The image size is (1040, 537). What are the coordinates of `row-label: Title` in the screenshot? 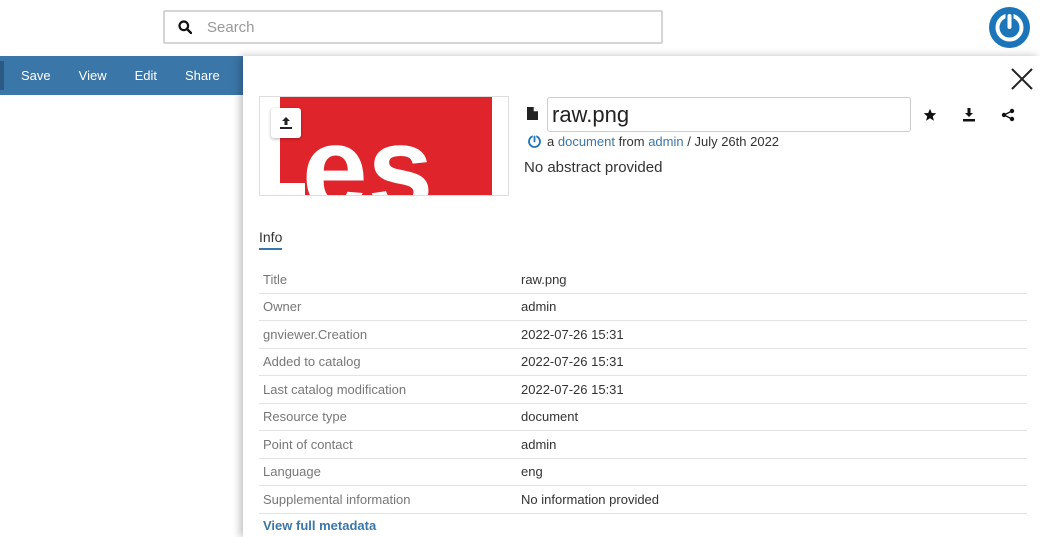 It's located at (275, 279).